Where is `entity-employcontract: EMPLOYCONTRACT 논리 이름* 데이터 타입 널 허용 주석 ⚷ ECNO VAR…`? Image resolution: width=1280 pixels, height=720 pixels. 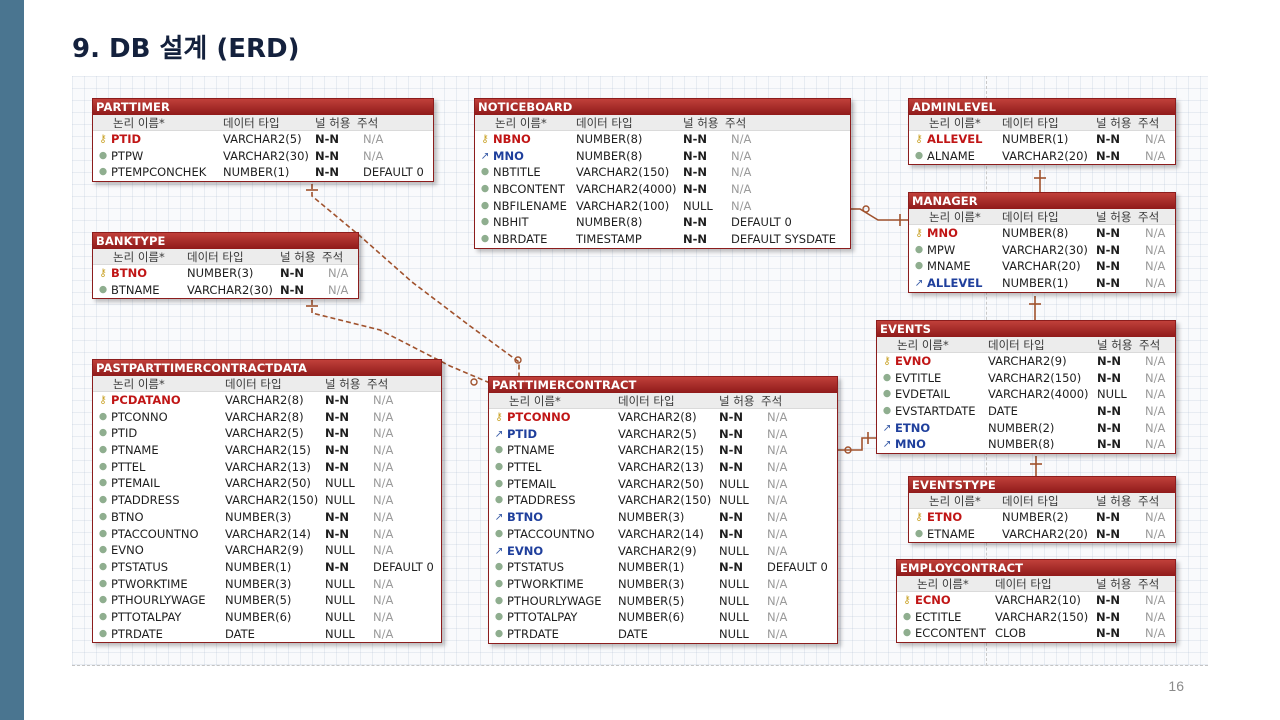 entity-employcontract: EMPLOYCONTRACT 논리 이름* 데이터 타입 널 허용 주석 ⚷ ECNO VAR… is located at coordinates (1036, 601).